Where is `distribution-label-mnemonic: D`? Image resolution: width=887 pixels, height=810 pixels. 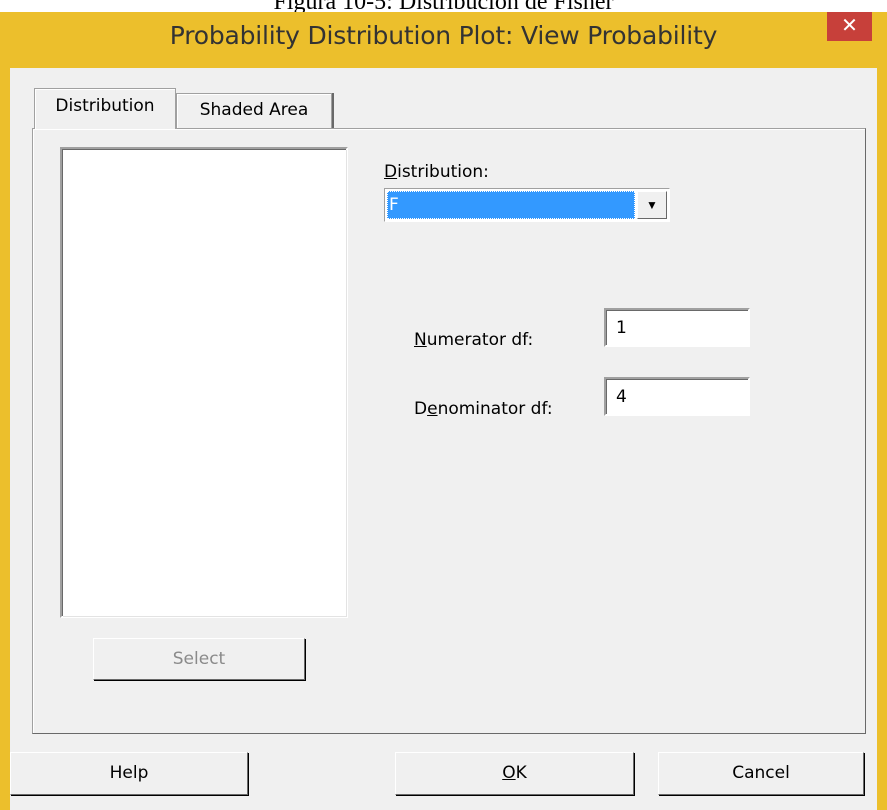 distribution-label-mnemonic: D is located at coordinates (391, 172).